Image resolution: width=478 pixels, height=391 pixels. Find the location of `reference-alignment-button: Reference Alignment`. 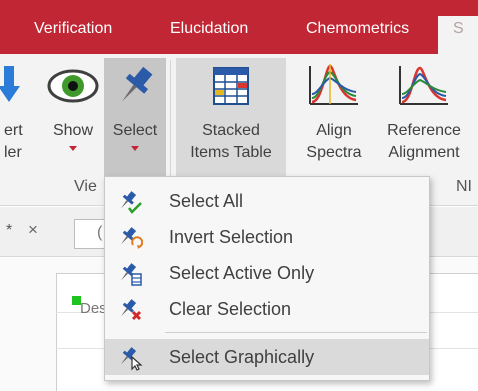

reference-alignment-button: Reference Alignment is located at coordinates (424, 121).